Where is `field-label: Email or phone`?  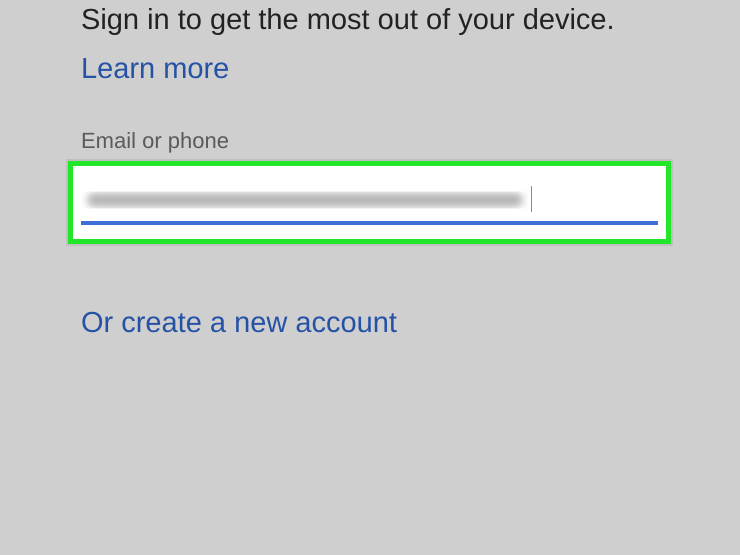 field-label: Email or phone is located at coordinates (155, 141).